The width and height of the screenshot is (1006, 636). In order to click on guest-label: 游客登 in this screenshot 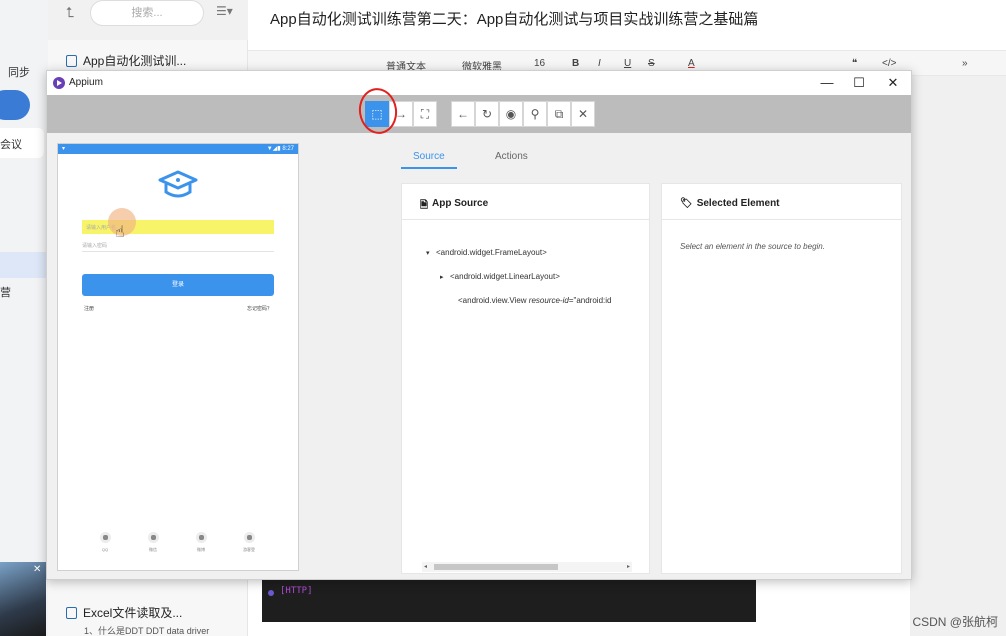, I will do `click(249, 549)`.